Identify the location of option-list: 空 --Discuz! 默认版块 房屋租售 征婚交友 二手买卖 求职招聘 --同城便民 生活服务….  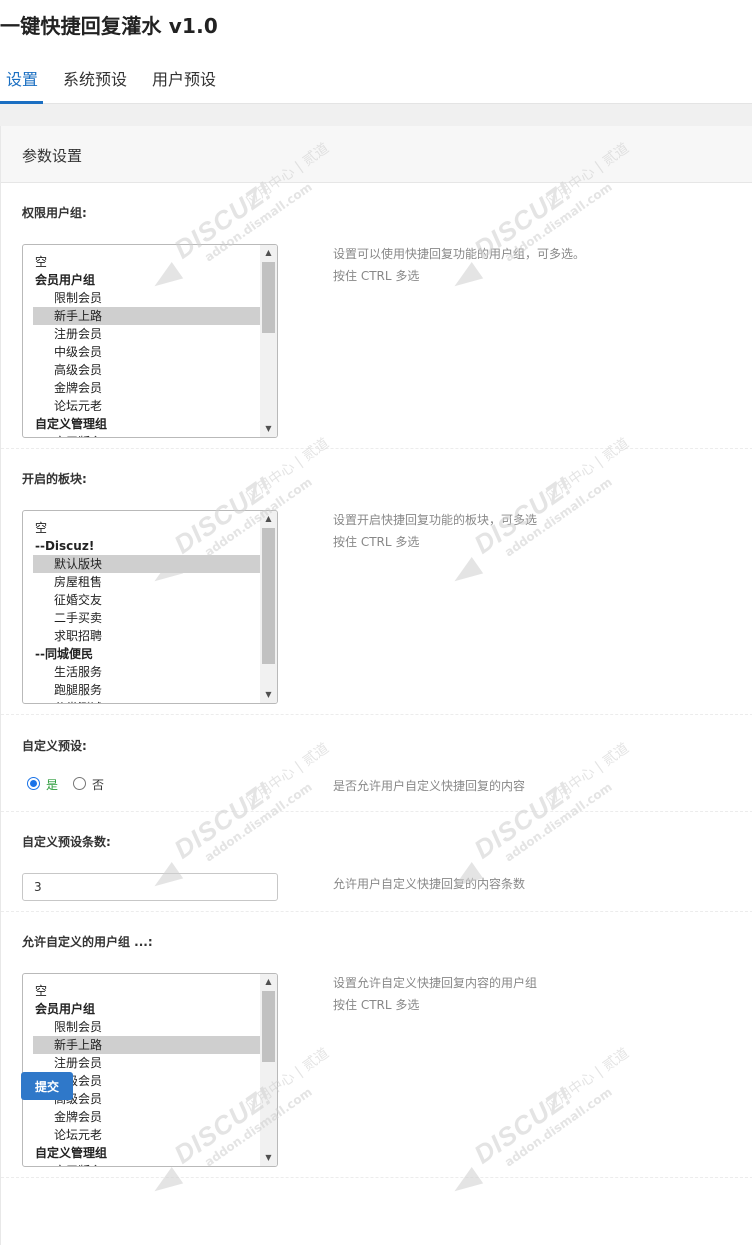
(142, 611).